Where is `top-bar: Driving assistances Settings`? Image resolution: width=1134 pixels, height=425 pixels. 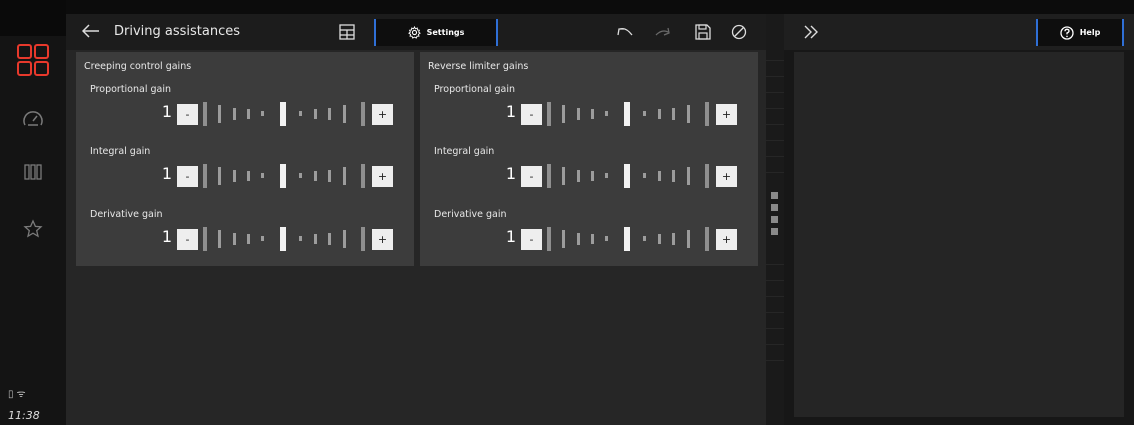 top-bar: Driving assistances Settings is located at coordinates (416, 32).